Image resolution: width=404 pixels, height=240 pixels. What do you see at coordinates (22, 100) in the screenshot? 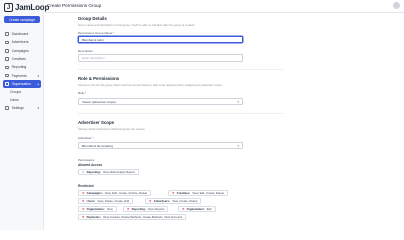
I see `sidebar-subitem-users: Users` at bounding box center [22, 100].